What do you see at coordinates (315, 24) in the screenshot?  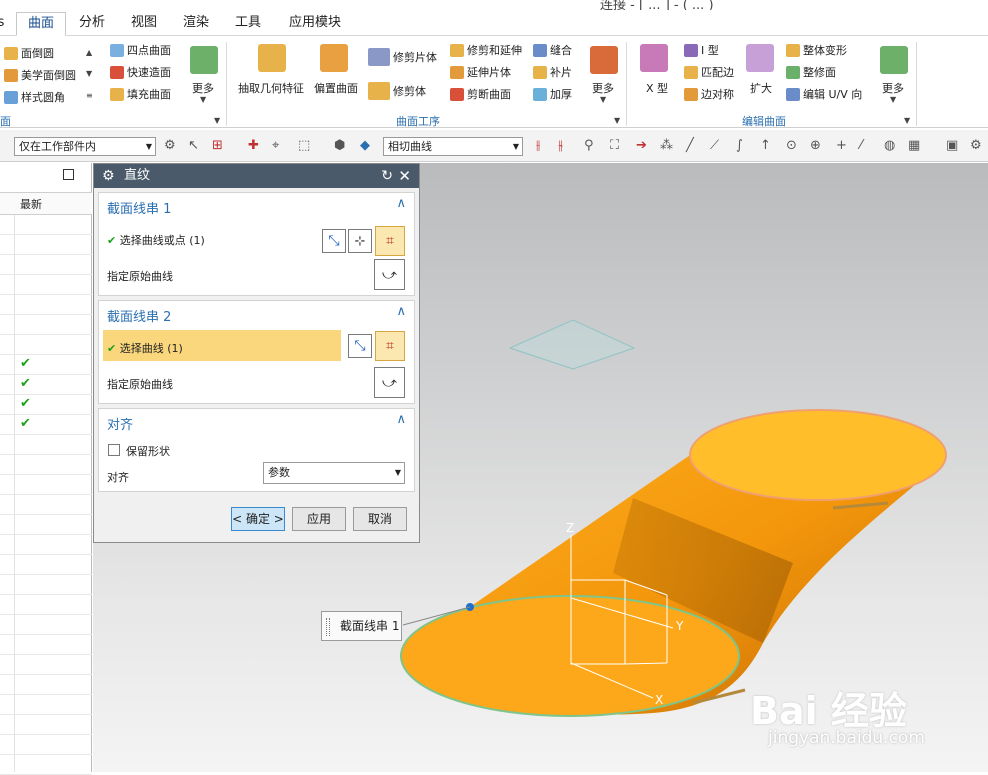 I see `tab-applications: 应用模块` at bounding box center [315, 24].